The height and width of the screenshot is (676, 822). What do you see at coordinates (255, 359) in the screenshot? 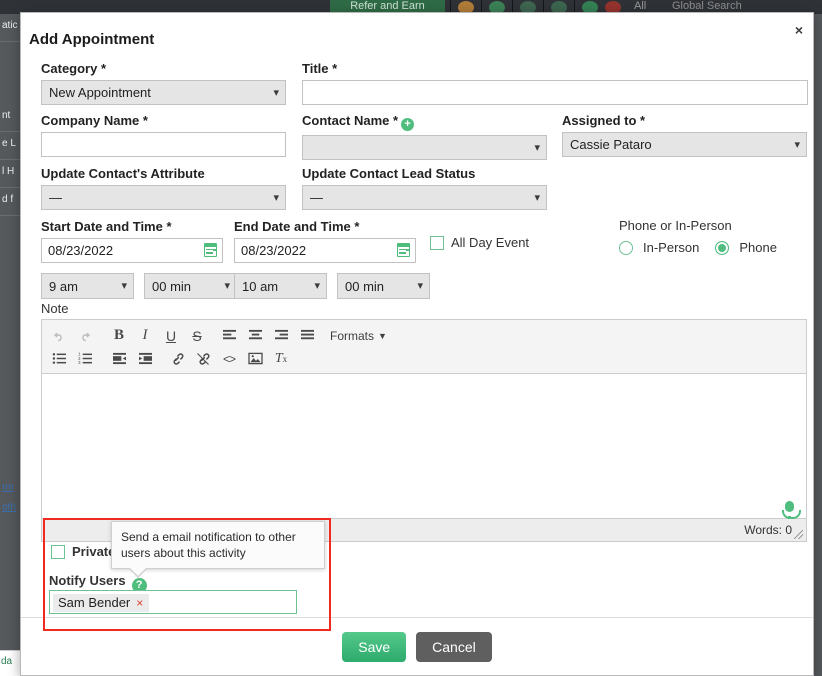
I see `insert-image-icon` at bounding box center [255, 359].